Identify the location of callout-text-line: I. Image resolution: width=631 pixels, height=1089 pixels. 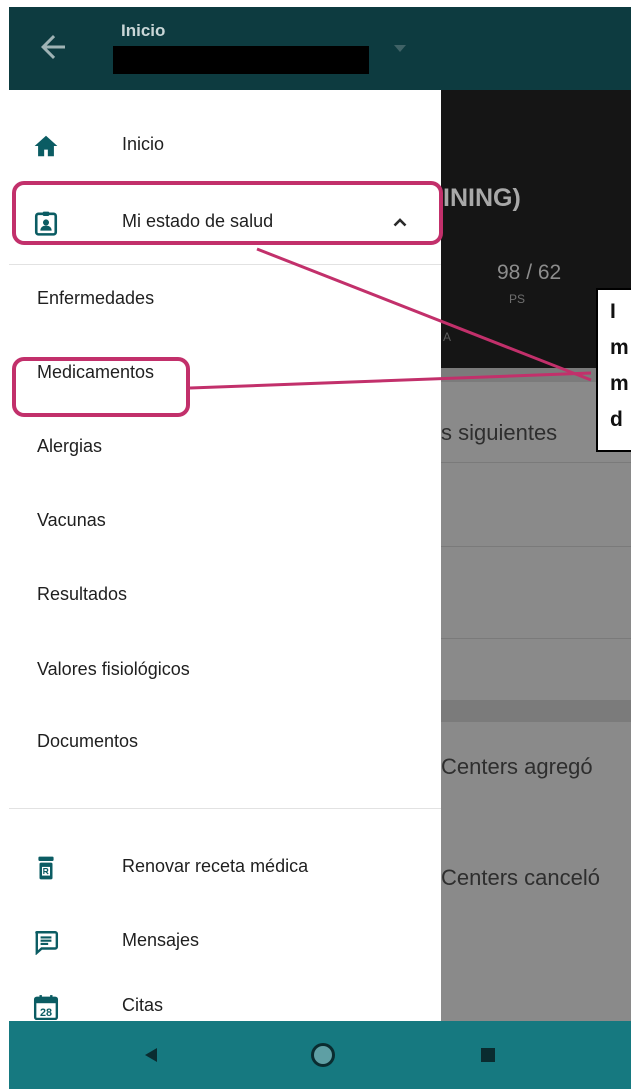
(613, 311).